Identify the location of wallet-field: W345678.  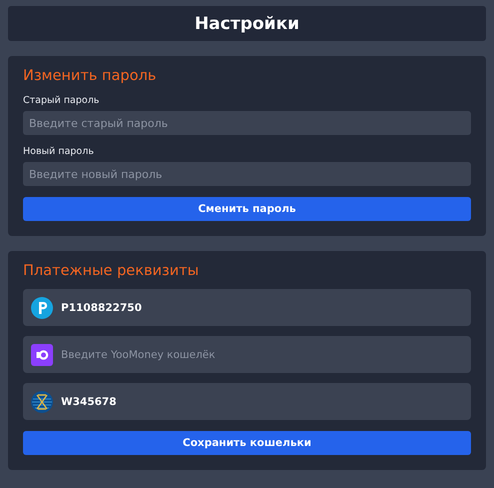
(247, 401).